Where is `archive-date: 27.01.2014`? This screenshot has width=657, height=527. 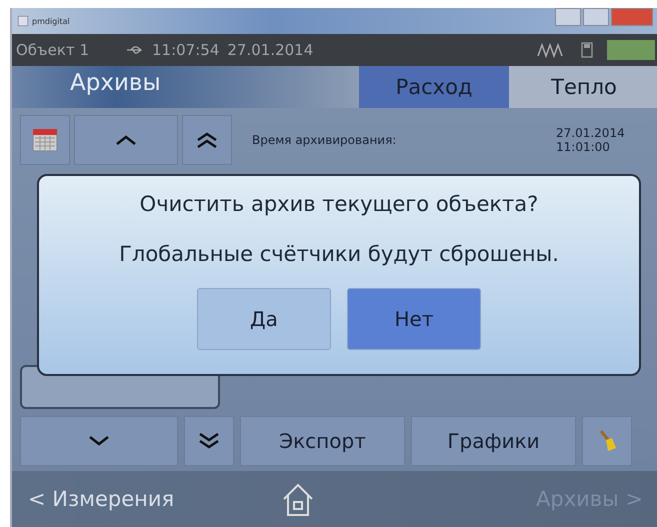
archive-date: 27.01.2014 is located at coordinates (590, 133).